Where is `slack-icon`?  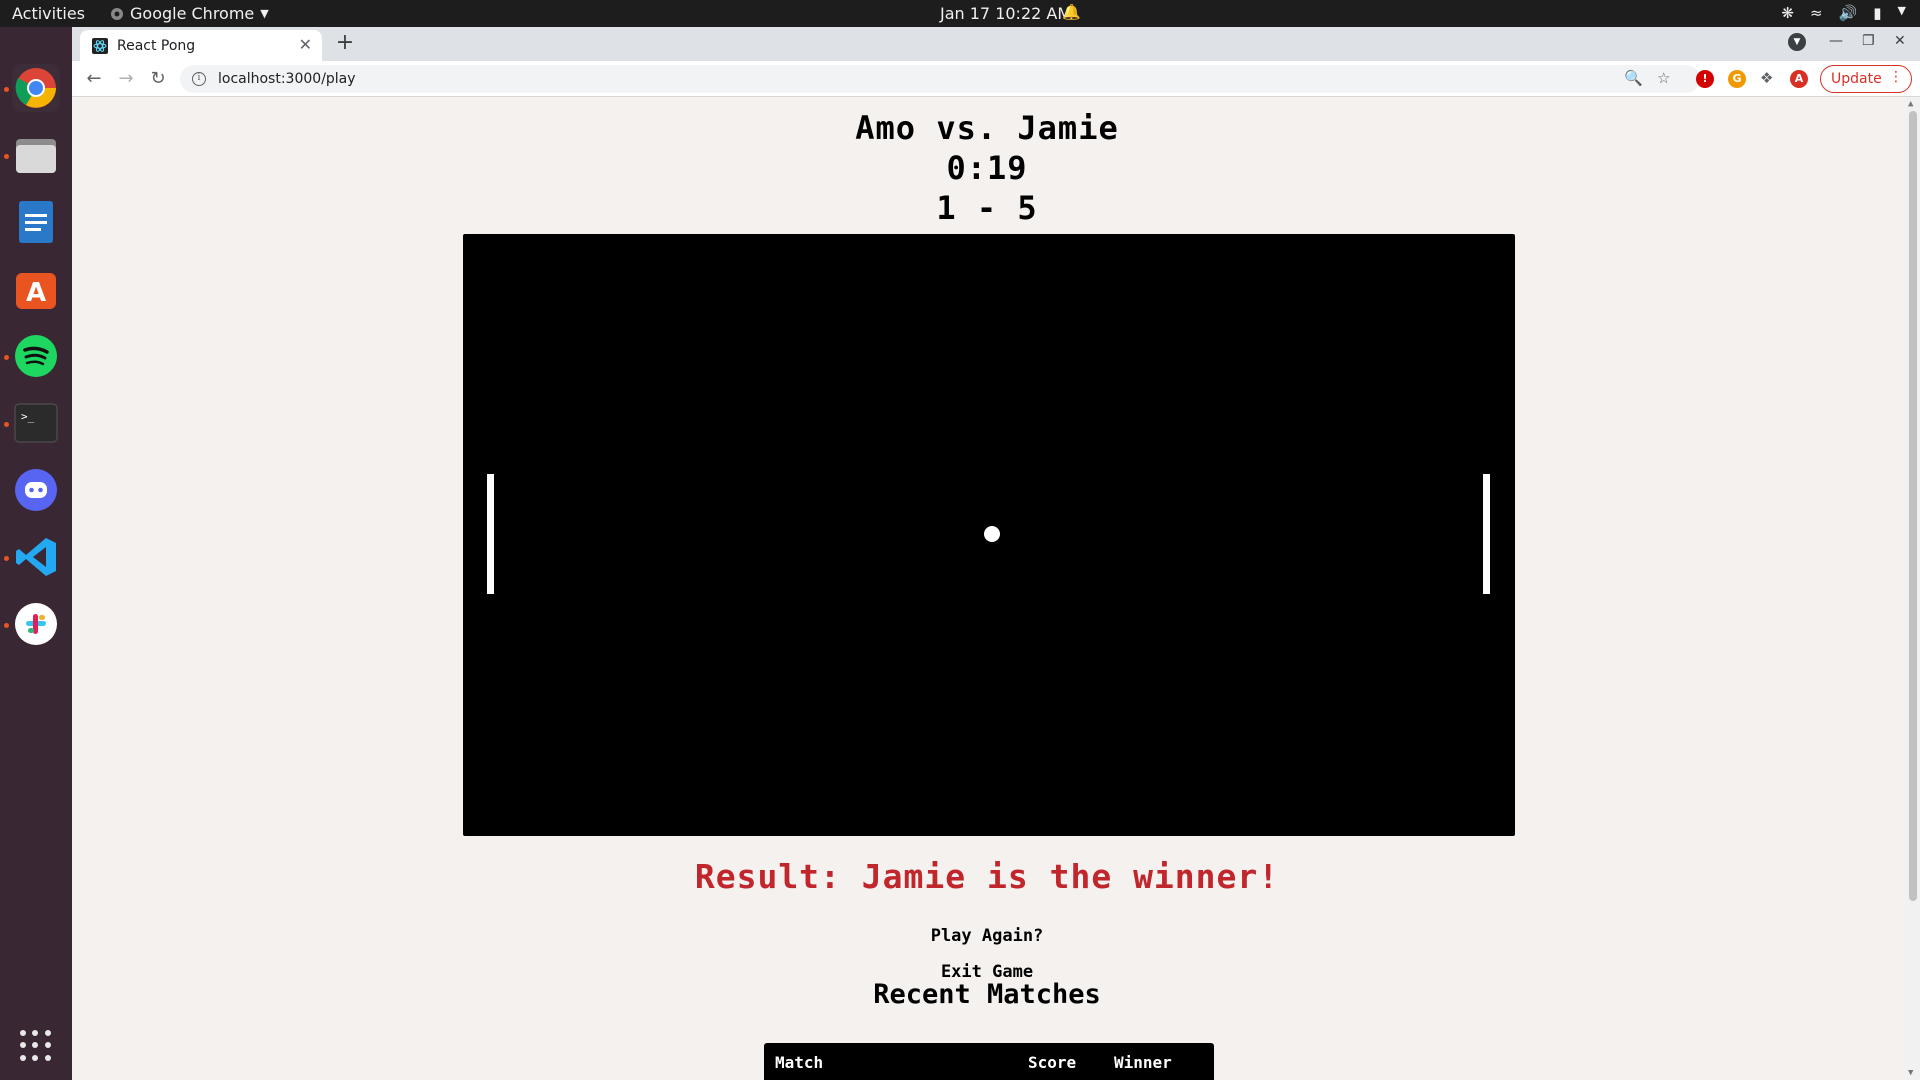 slack-icon is located at coordinates (36, 624).